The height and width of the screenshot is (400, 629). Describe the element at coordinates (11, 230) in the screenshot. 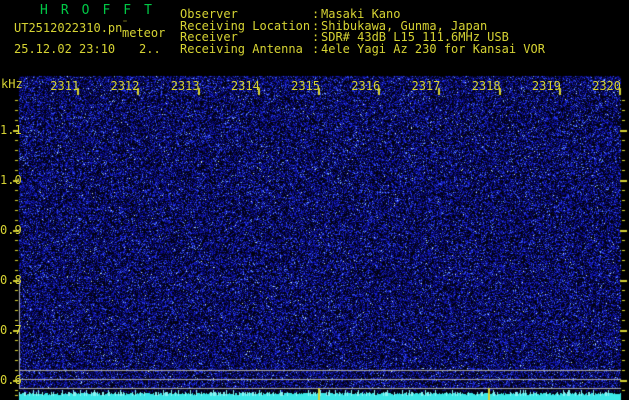

I see `y-axis-tick-label: 0.9` at that location.